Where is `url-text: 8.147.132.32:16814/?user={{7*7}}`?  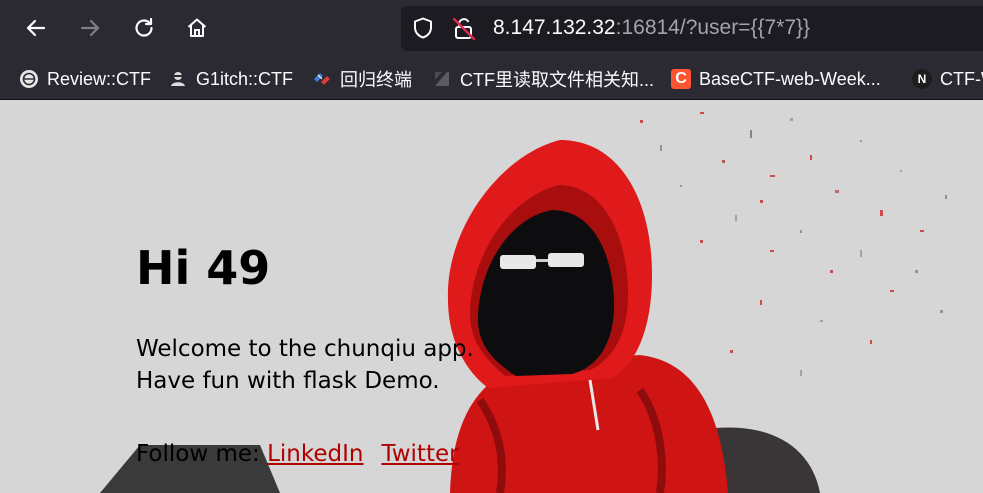 url-text: 8.147.132.32:16814/?user={{7*7}} is located at coordinates (651, 28).